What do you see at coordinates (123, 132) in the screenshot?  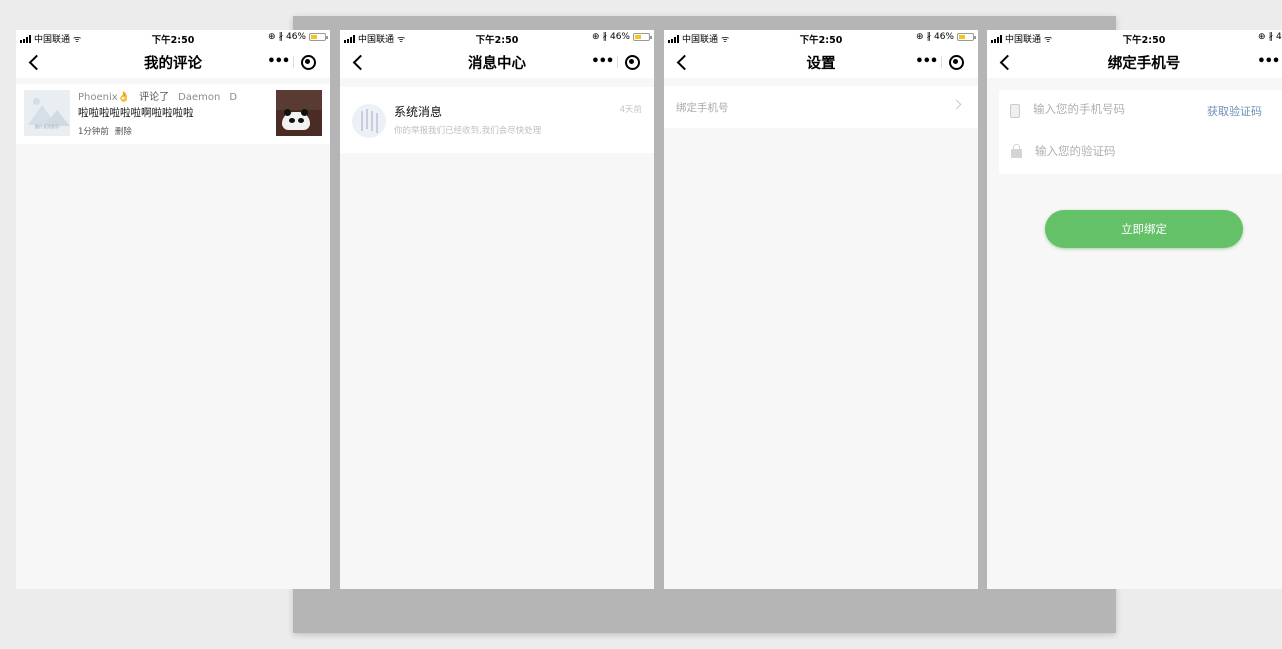 I see `delete-link: 删除` at bounding box center [123, 132].